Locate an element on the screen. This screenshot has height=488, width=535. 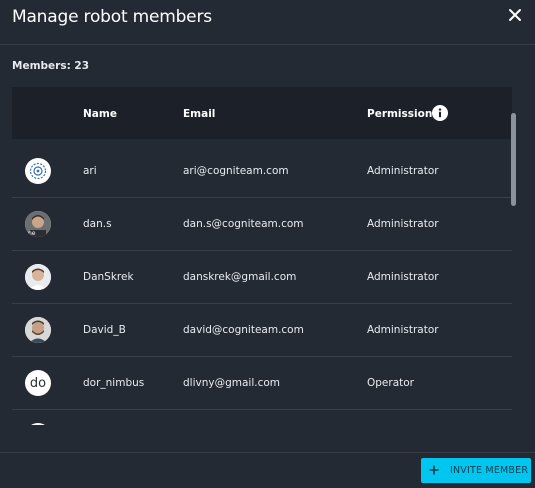
close-button is located at coordinates (515, 15).